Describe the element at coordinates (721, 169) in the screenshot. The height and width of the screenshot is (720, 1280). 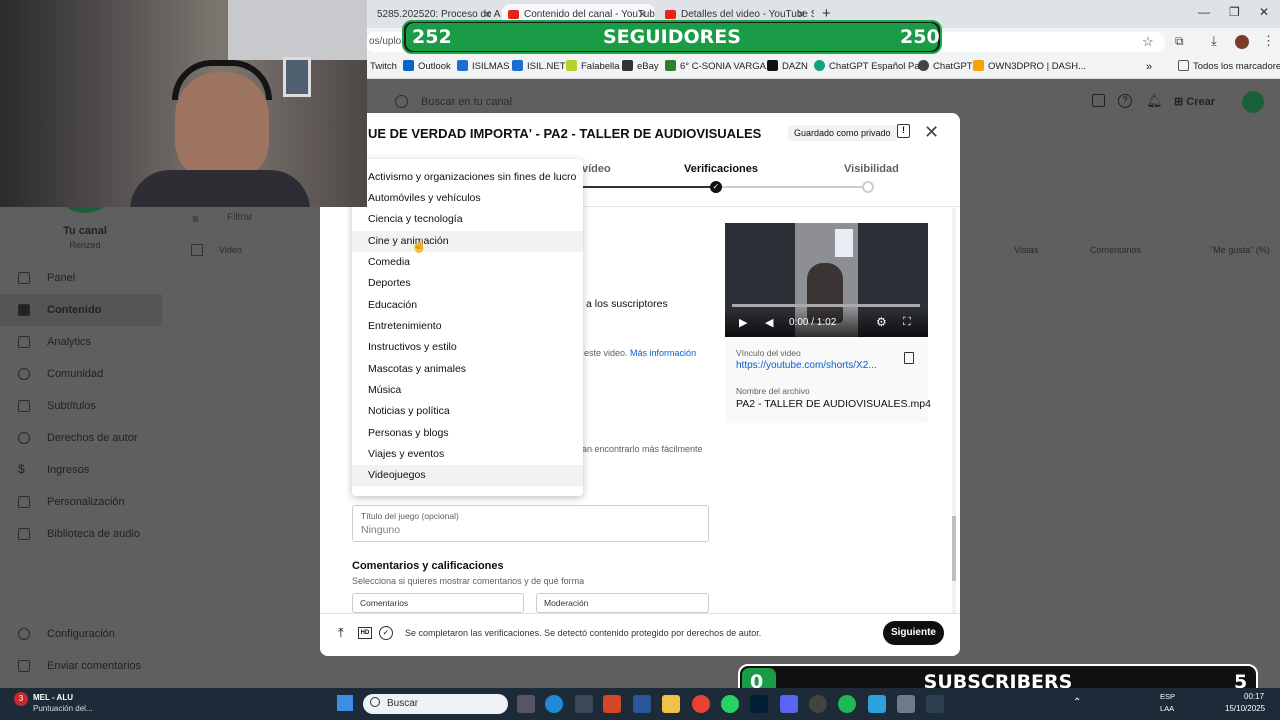
I see `step-verificaciones: Verificaciones` at that location.